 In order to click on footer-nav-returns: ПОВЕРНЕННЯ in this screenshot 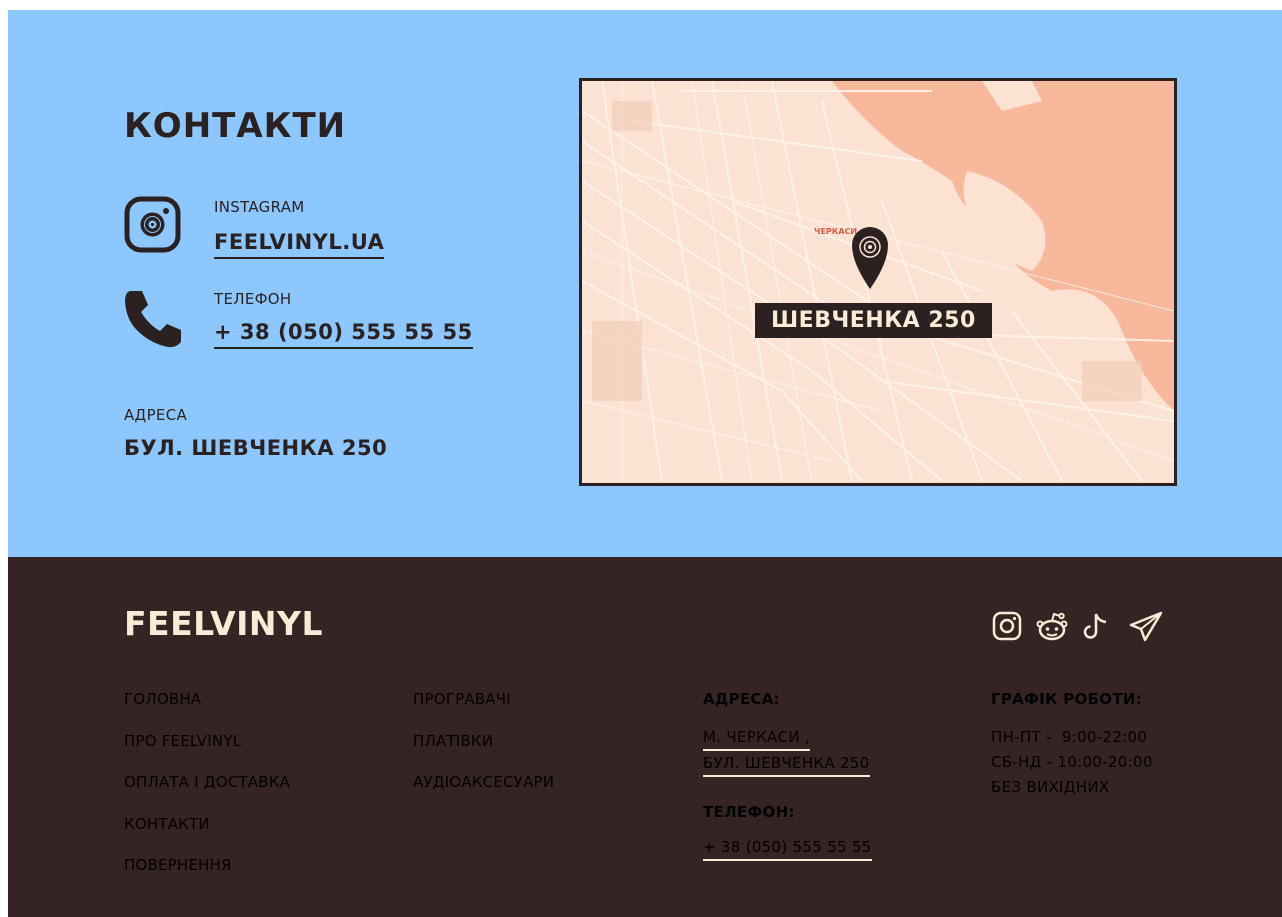, I will do `click(178, 865)`.